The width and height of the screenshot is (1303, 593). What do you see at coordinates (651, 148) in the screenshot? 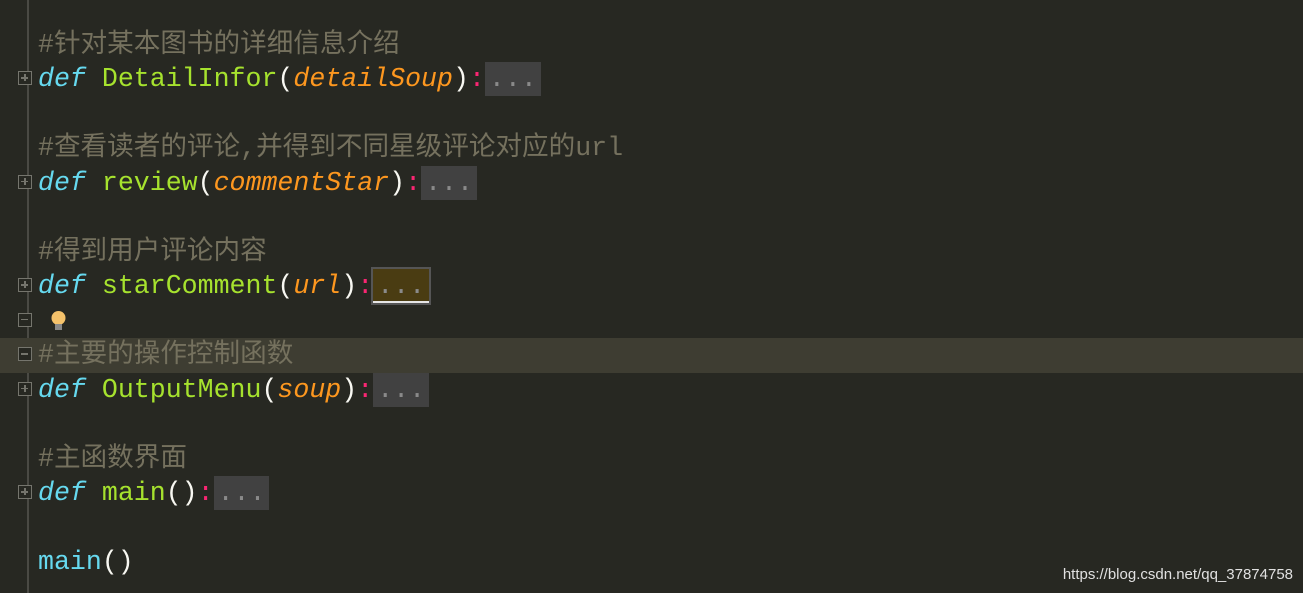
I see `code-line: #查看读者的评论,并得到不同星级评论对应的url` at bounding box center [651, 148].